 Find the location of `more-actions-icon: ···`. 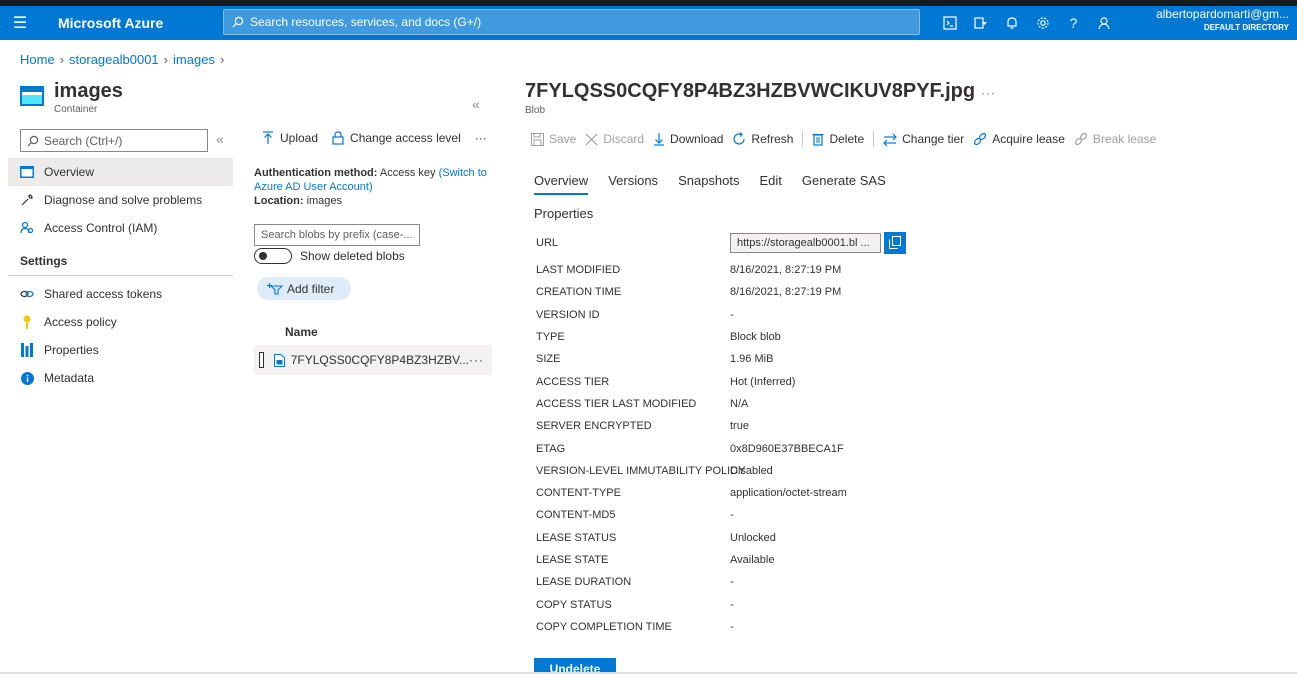

more-actions-icon: ··· is located at coordinates (481, 138).